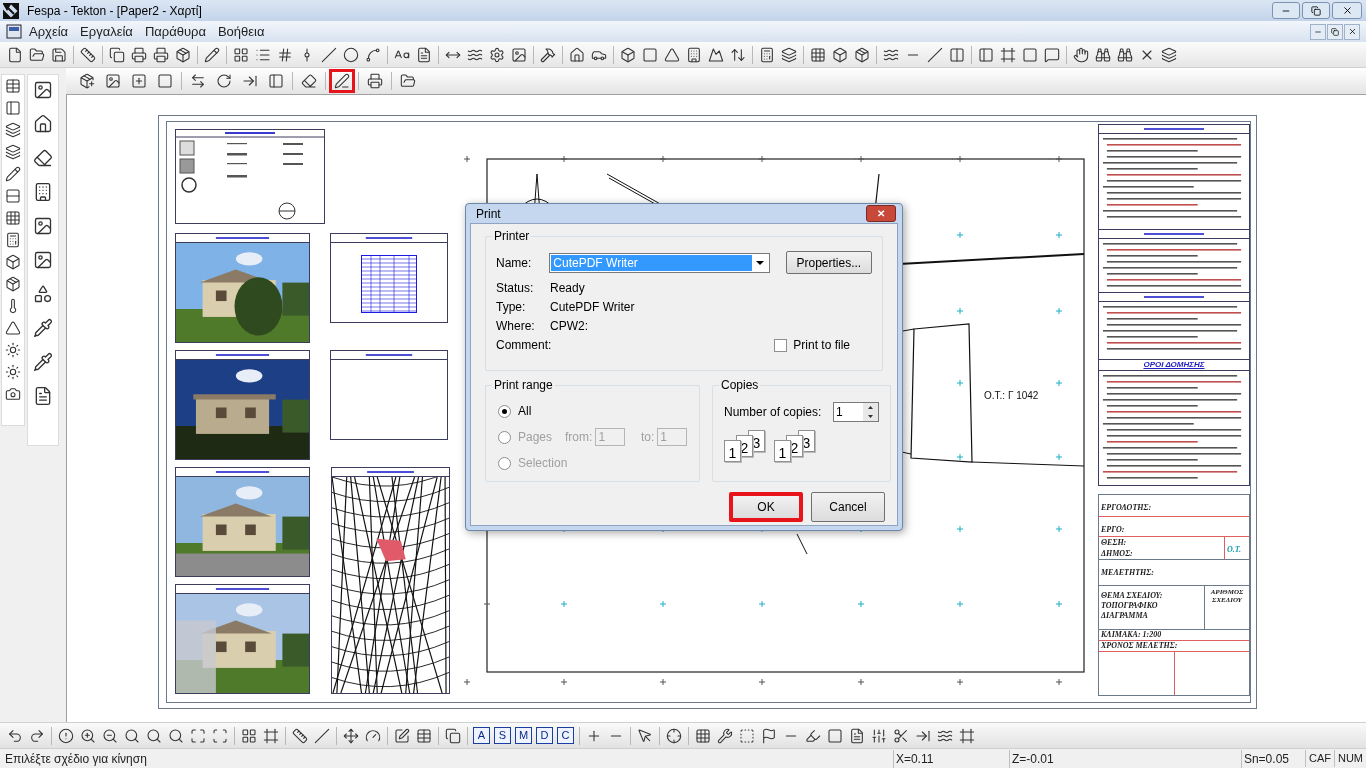  I want to click on move-icon, so click(351, 735).